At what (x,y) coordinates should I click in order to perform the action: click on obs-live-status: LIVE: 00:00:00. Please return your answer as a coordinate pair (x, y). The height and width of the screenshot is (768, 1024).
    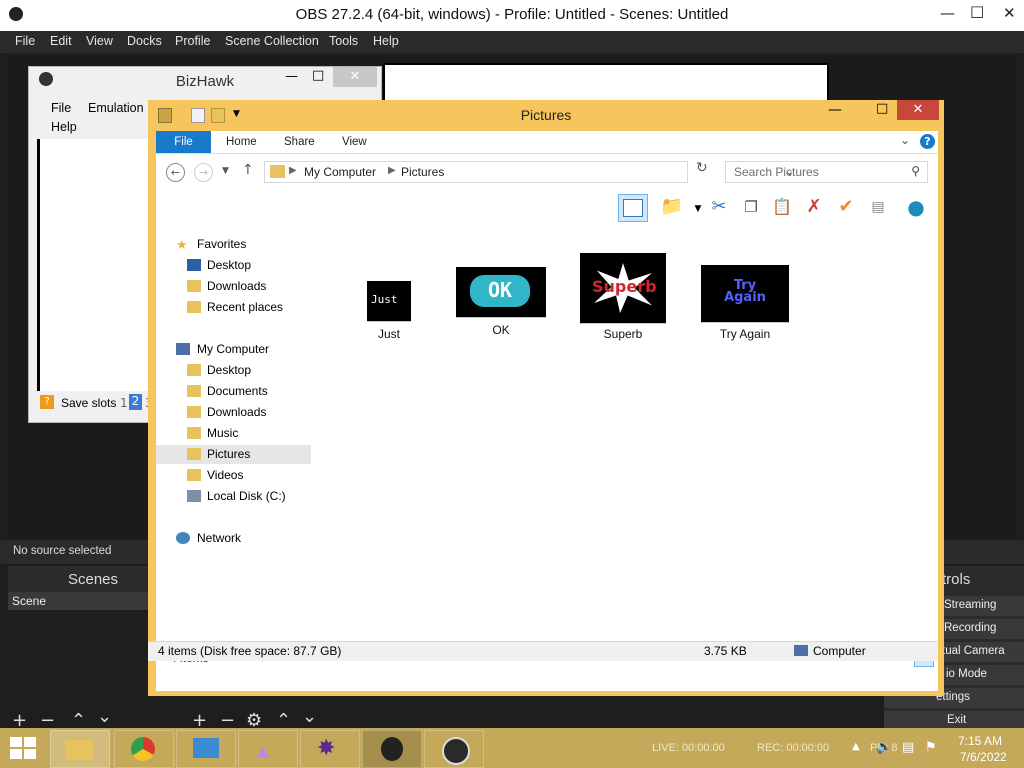
    Looking at the image, I should click on (688, 748).